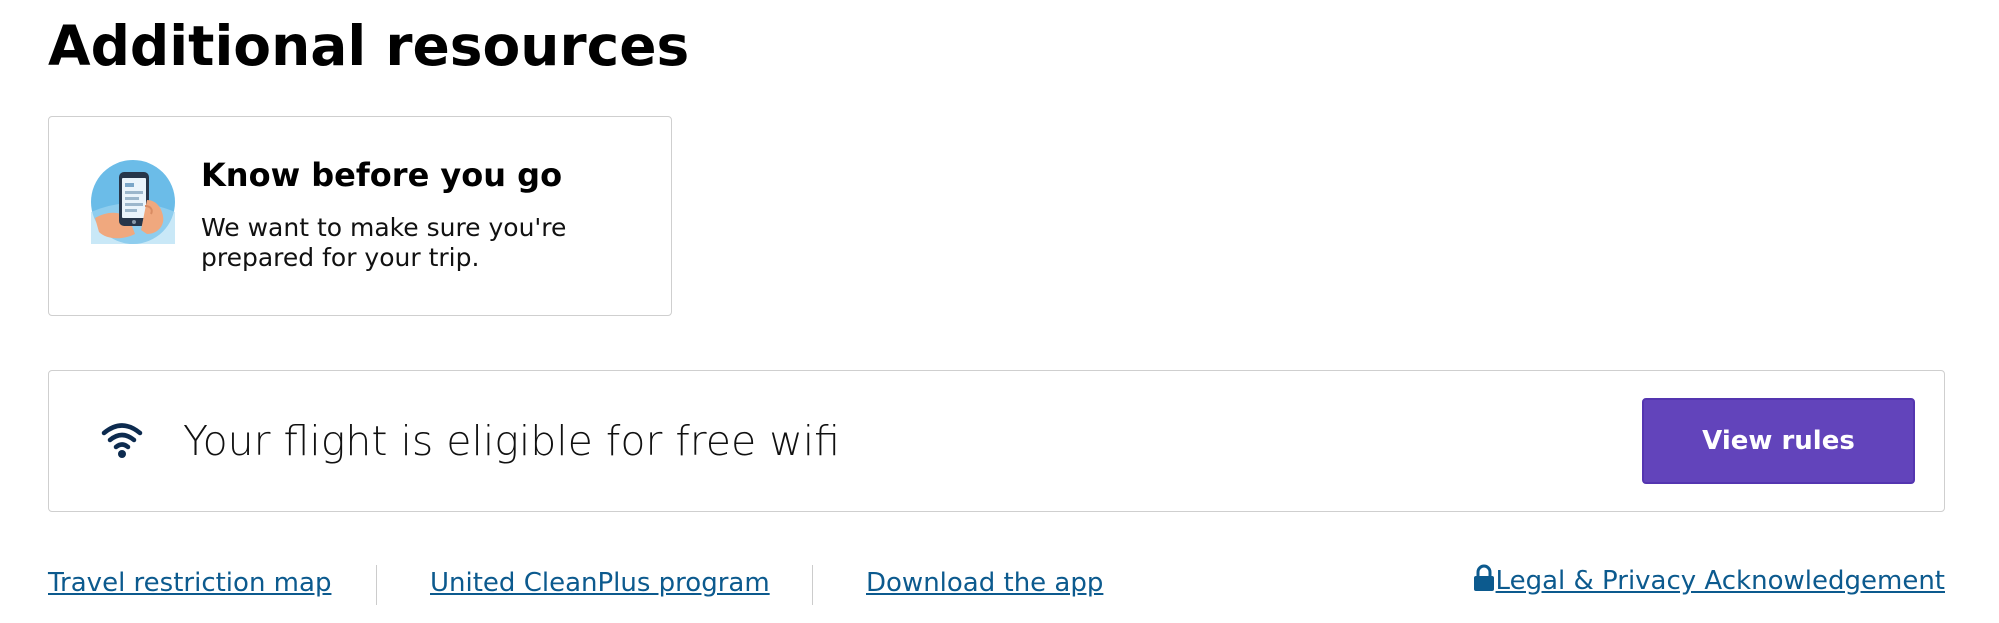 The image size is (1999, 623). What do you see at coordinates (984, 583) in the screenshot?
I see `download-the-app-link: Download the app` at bounding box center [984, 583].